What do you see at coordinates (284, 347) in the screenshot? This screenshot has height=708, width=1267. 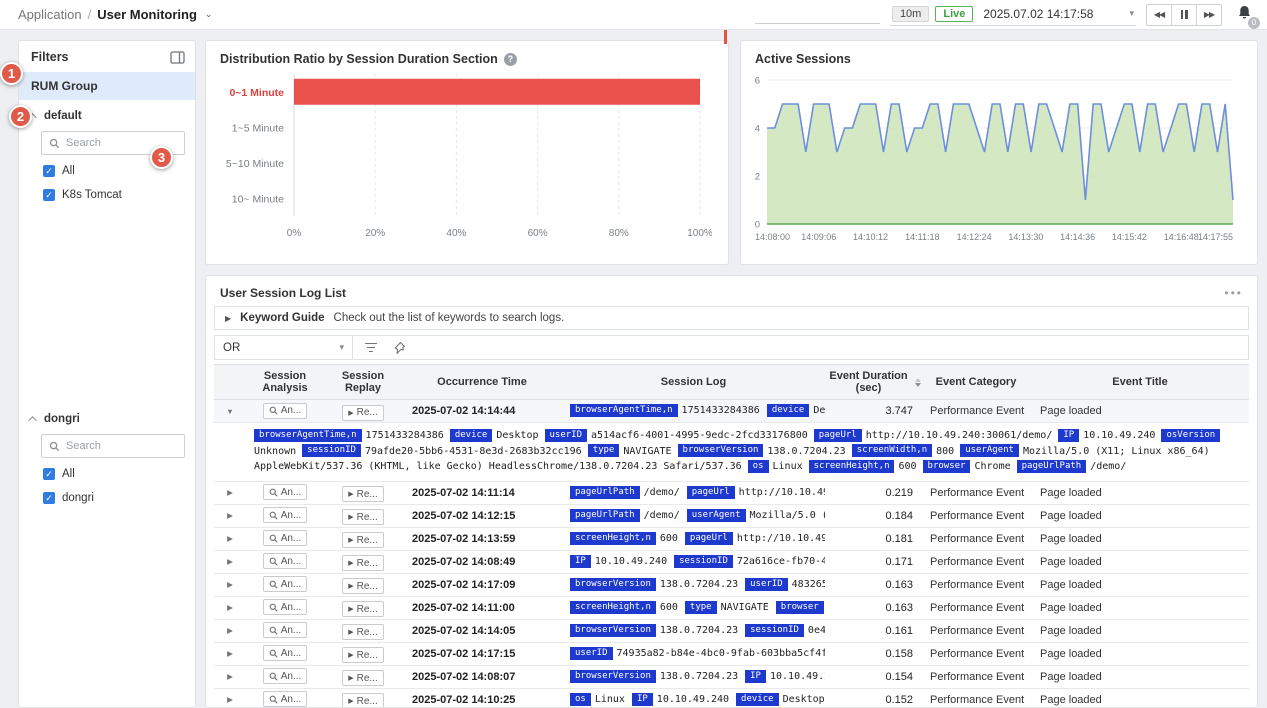 I see `operator-select: OR ▾` at bounding box center [284, 347].